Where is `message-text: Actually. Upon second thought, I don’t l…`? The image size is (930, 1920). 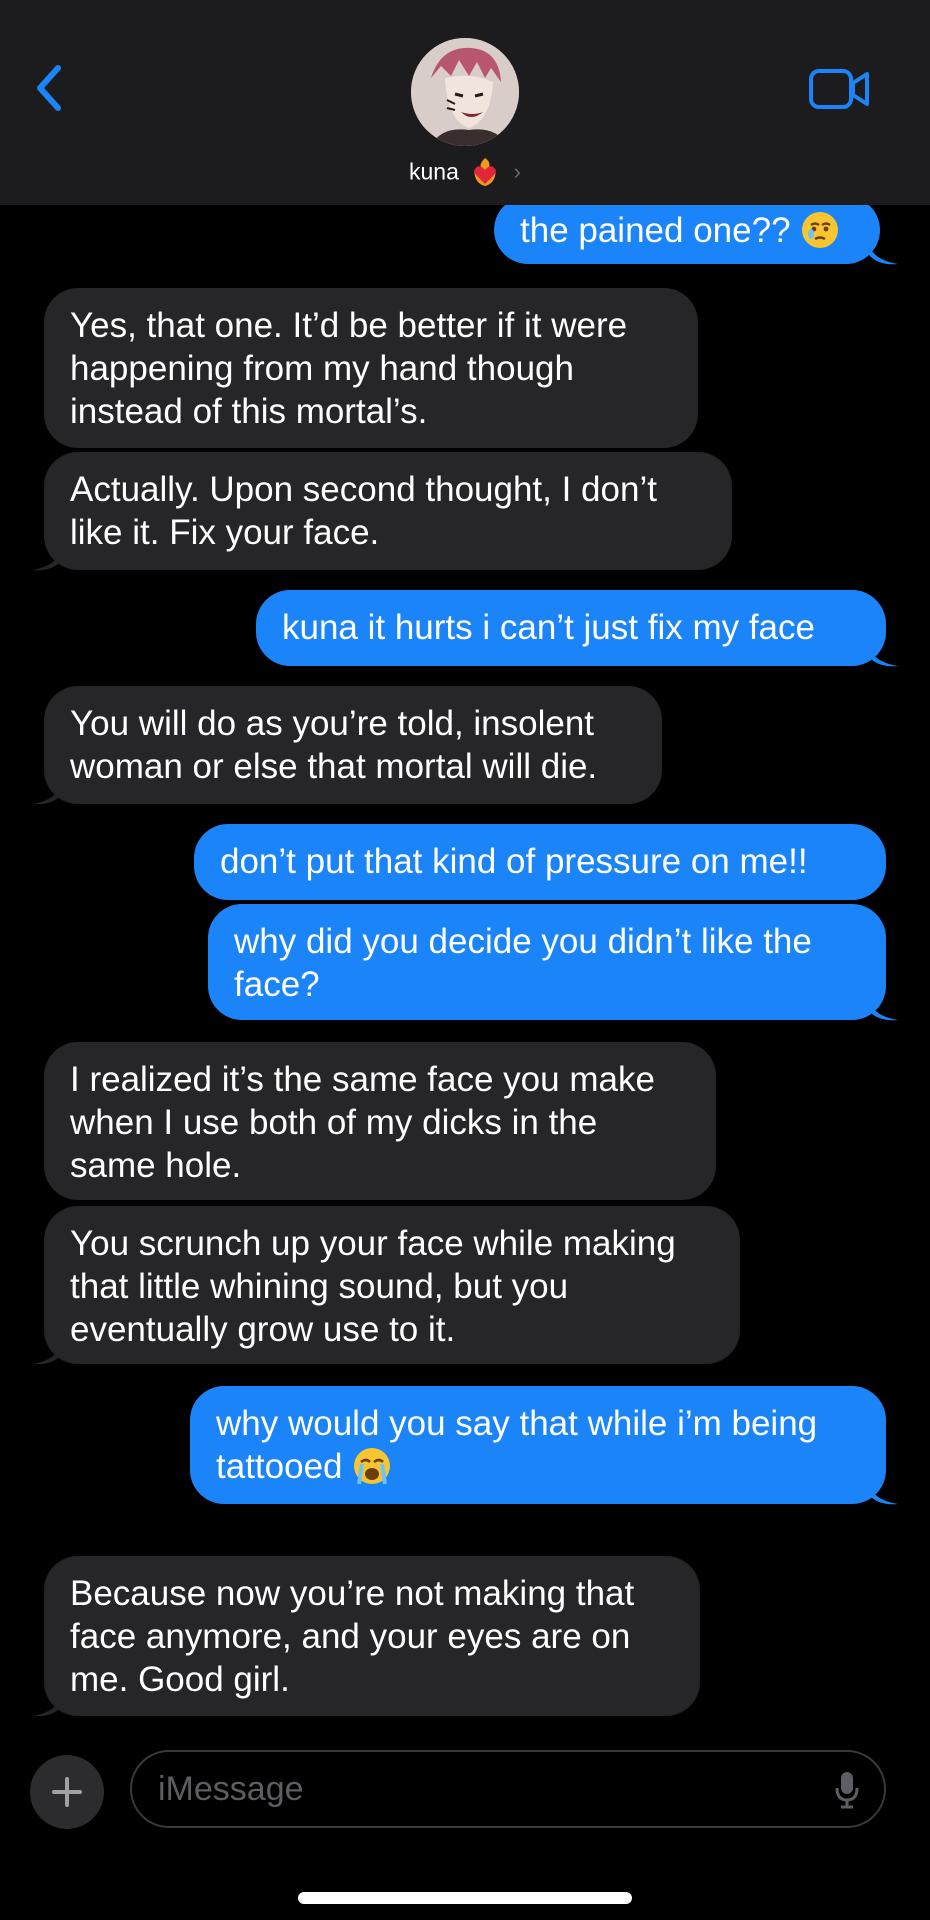 message-text: Actually. Upon second thought, I don’t l… is located at coordinates (363, 511).